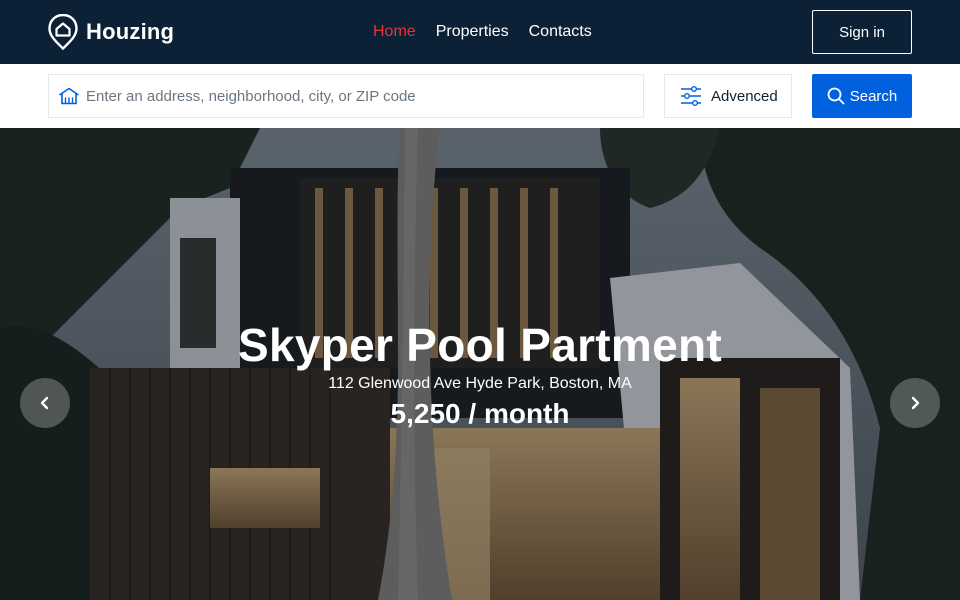 Image resolution: width=960 pixels, height=600 pixels. I want to click on main-nav: Home Properties Contacts, so click(492, 32).